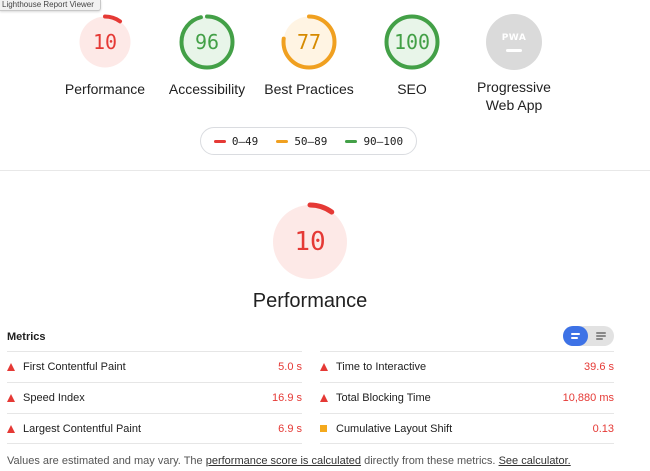 The height and width of the screenshot is (471, 650). I want to click on gauge-label-line1: Progressive, so click(514, 87).